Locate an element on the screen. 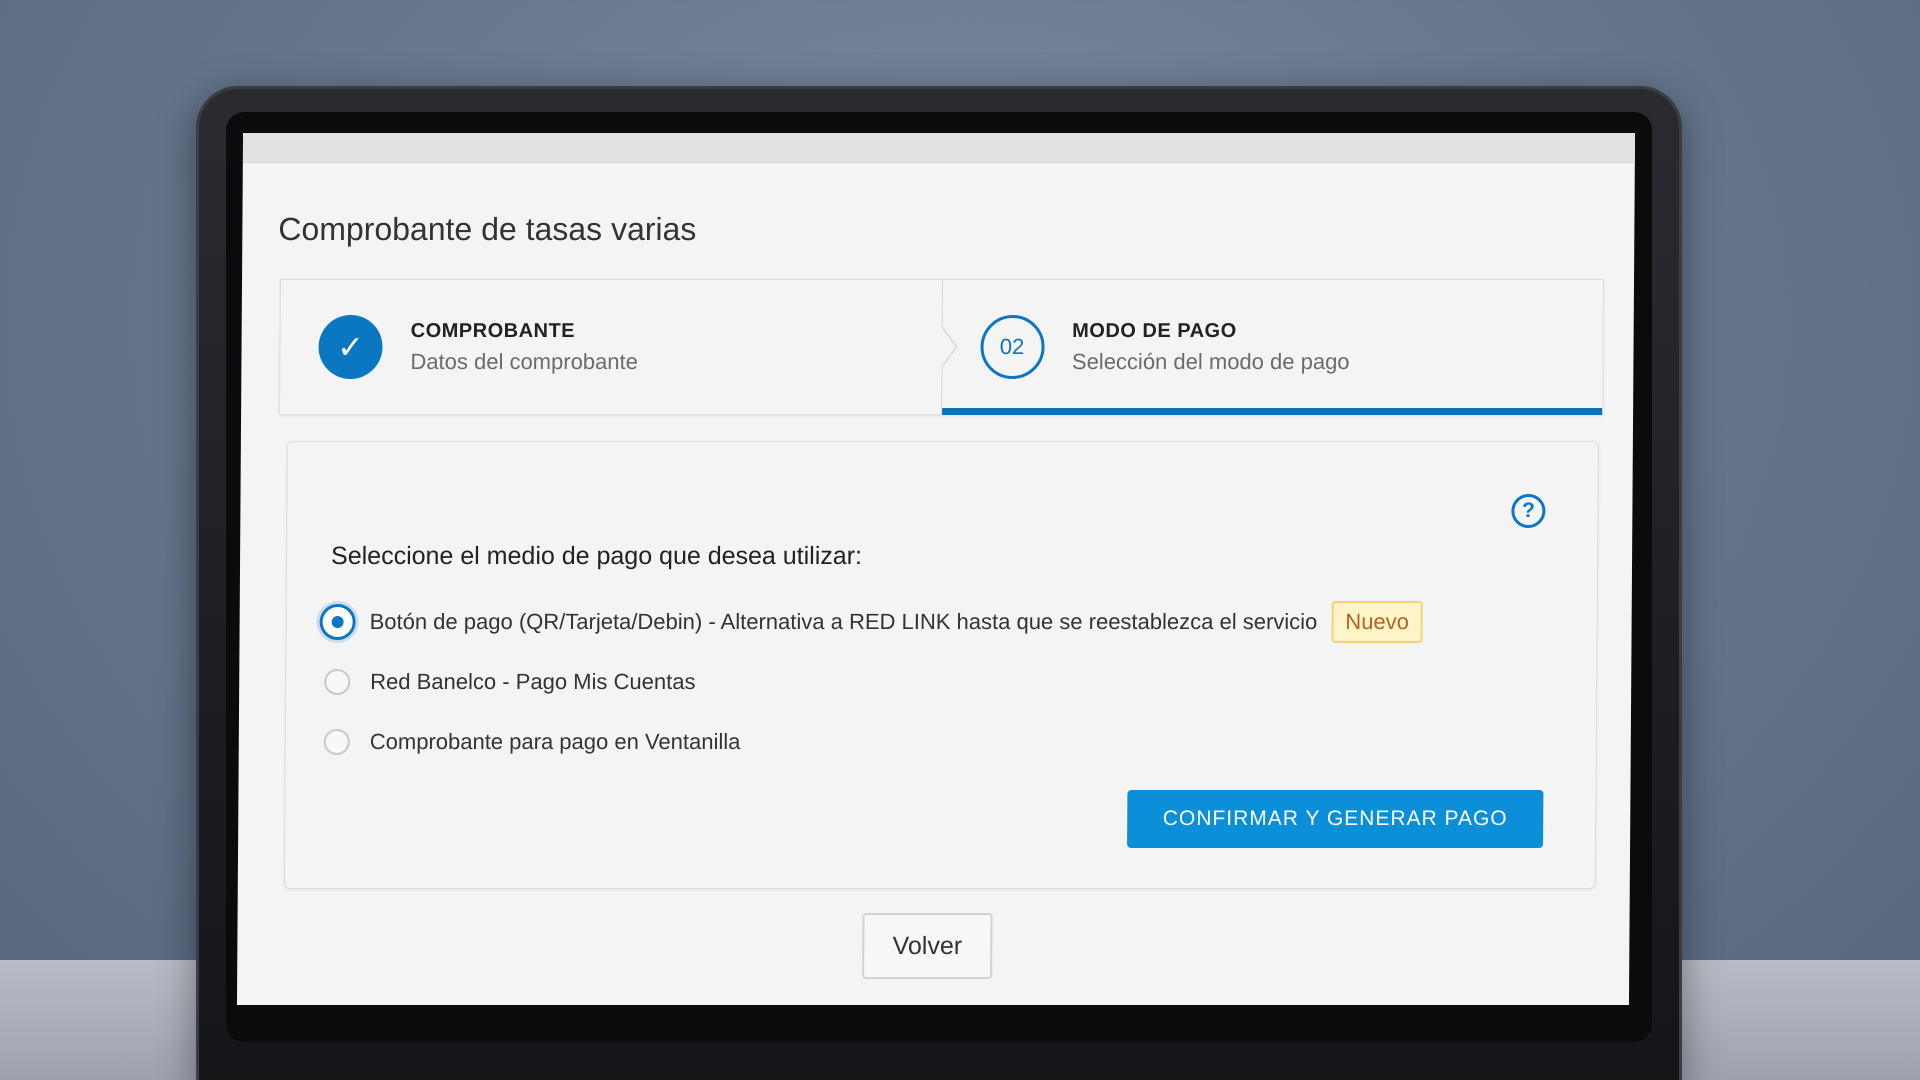 This screenshot has height=1080, width=1920. page-title: Comprobante de tasas varias is located at coordinates (487, 229).